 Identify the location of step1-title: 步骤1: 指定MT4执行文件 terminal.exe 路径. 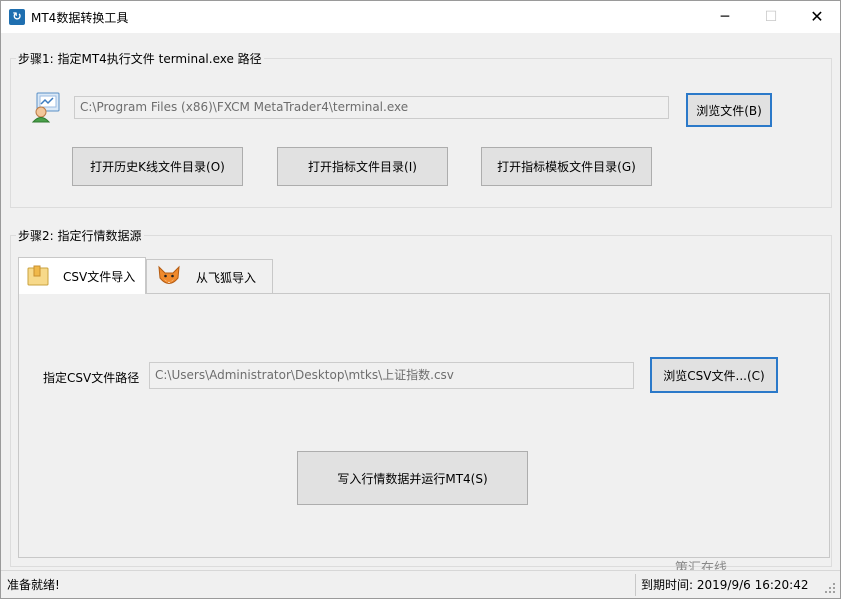
(140, 58).